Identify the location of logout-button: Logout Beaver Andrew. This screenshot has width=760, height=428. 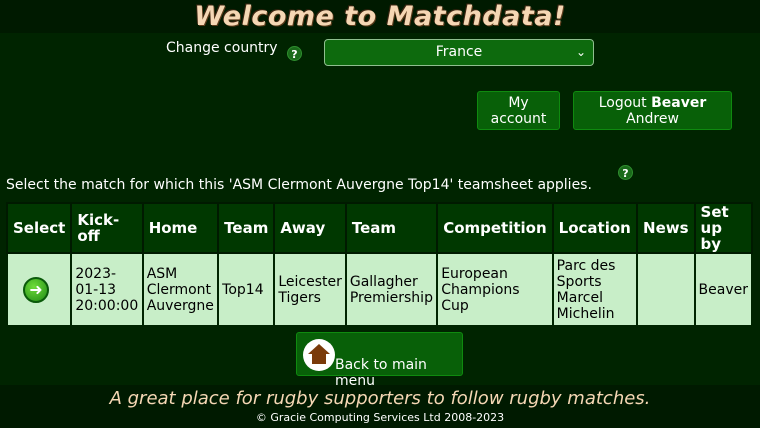
(652, 110).